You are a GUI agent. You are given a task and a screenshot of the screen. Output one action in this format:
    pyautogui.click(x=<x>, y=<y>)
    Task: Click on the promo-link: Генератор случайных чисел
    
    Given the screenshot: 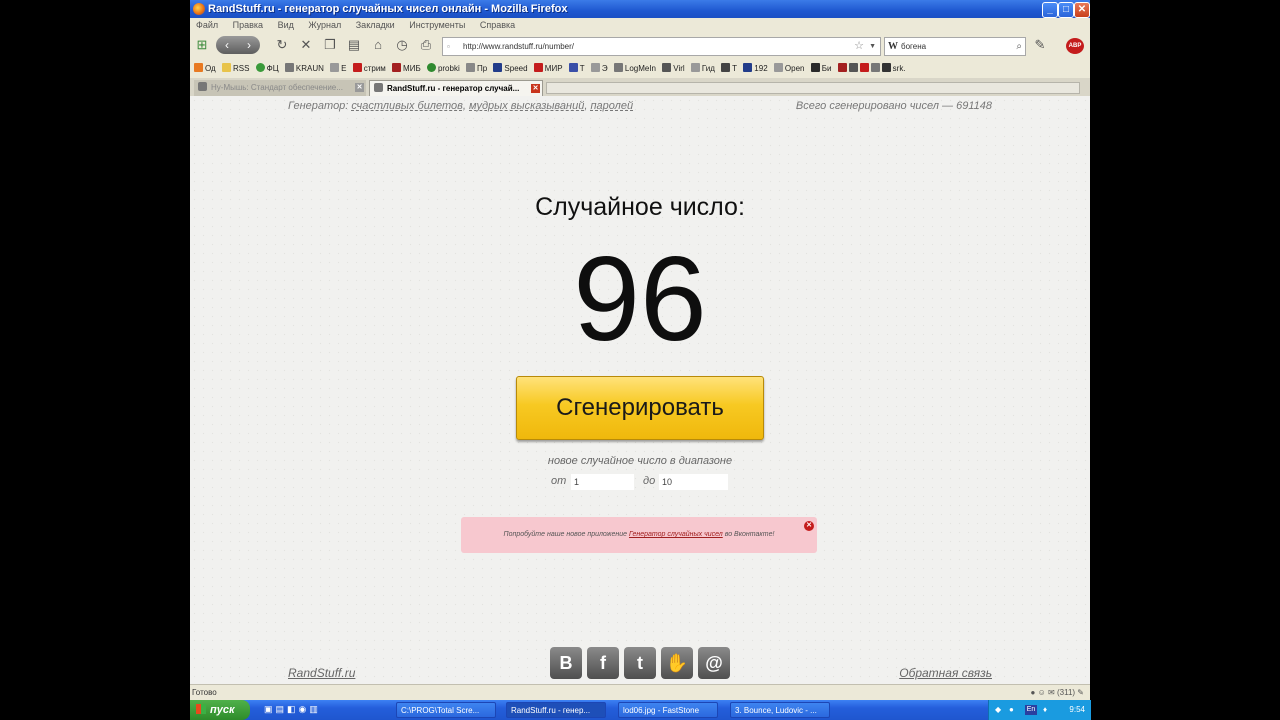 What is the action you would take?
    pyautogui.click(x=676, y=534)
    